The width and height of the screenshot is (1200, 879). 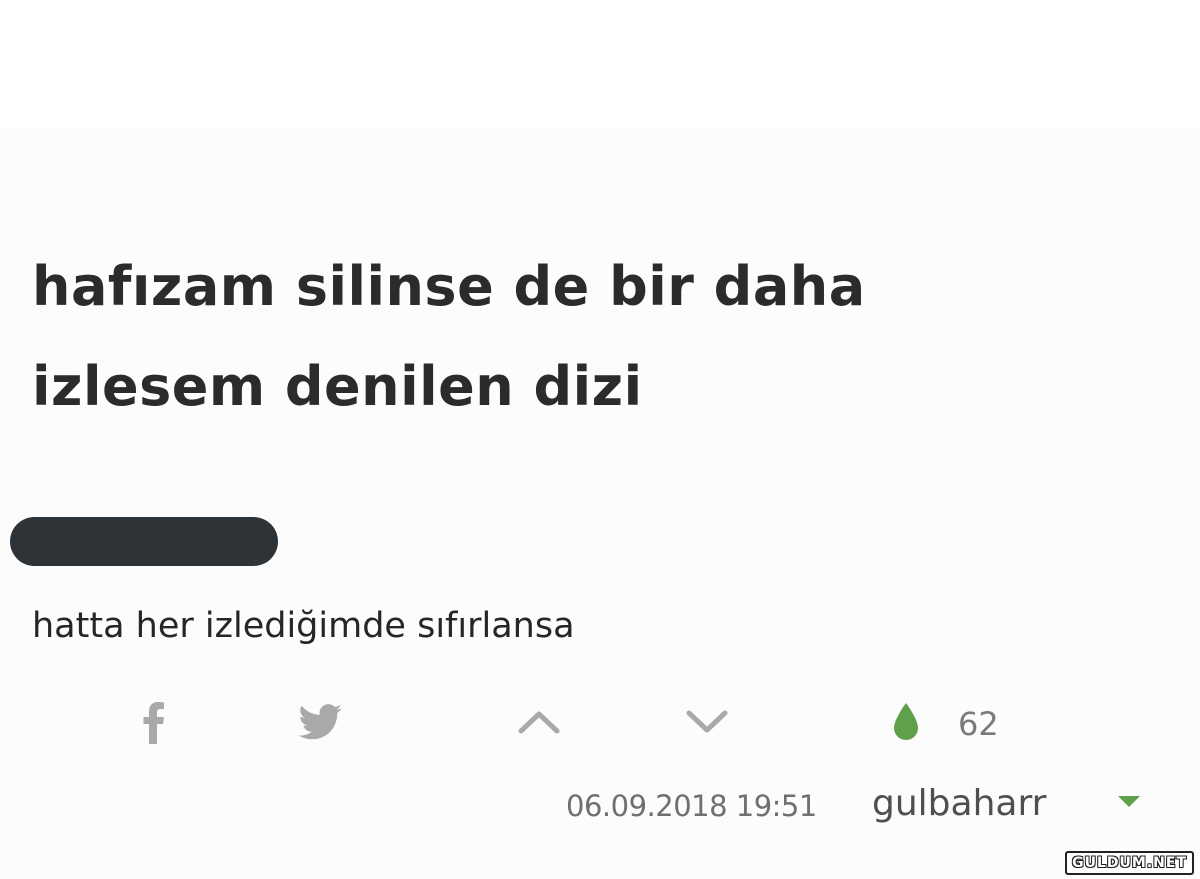 I want to click on entry-date: 06.09.2018 19:51, so click(x=691, y=806).